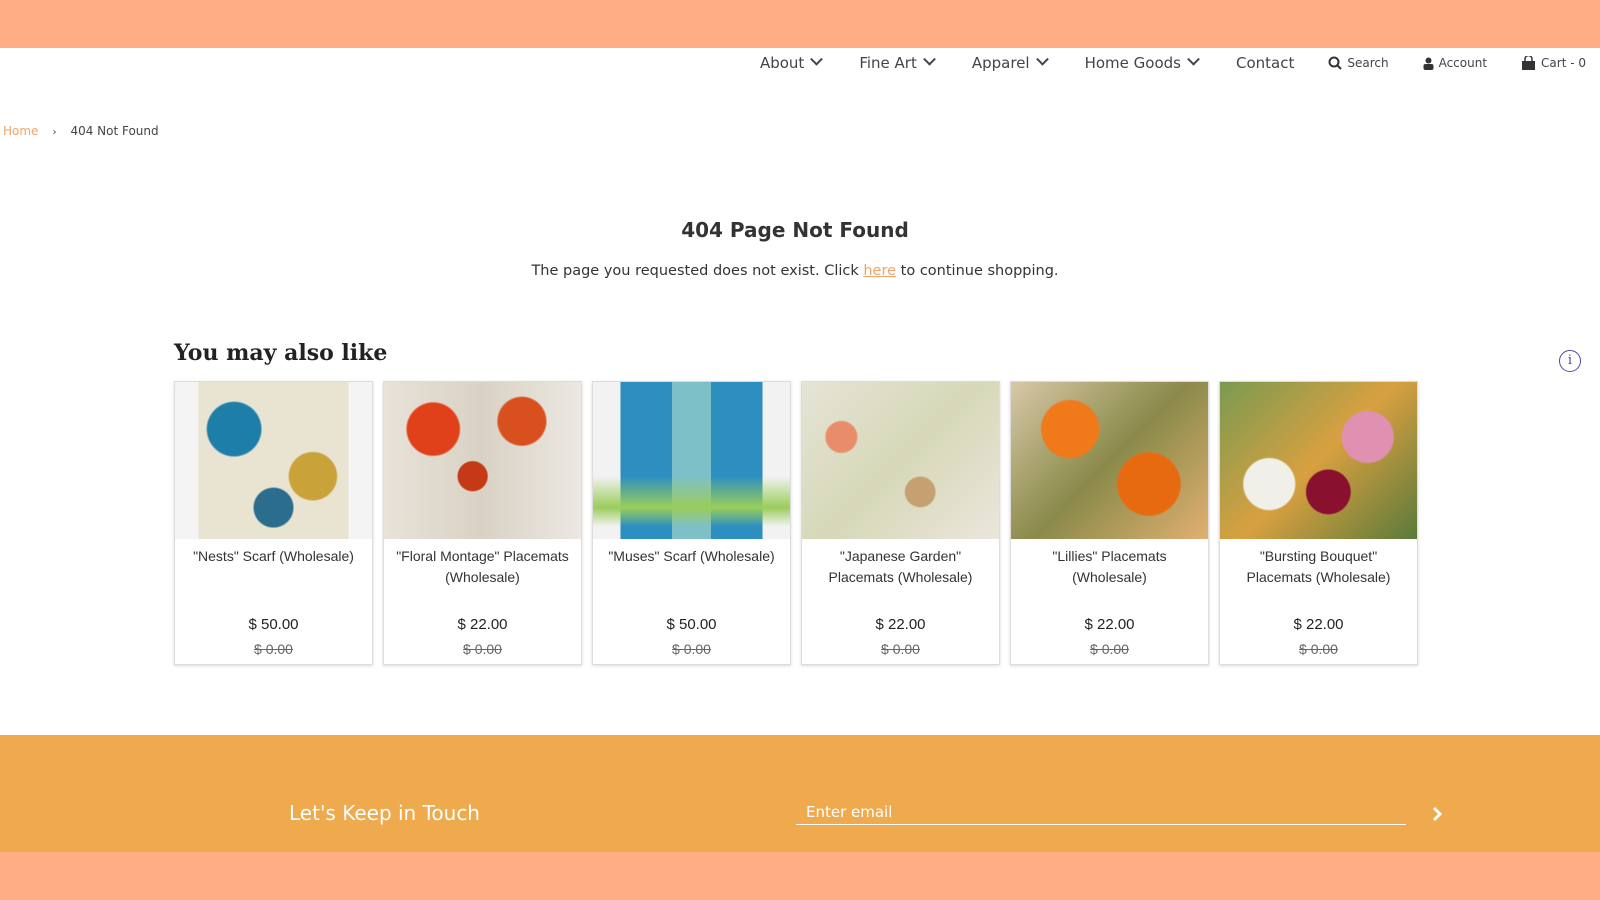 Image resolution: width=1600 pixels, height=900 pixels. Describe the element at coordinates (691, 575) in the screenshot. I see `product-name: "Muses" Scarf (Wholesale)` at that location.